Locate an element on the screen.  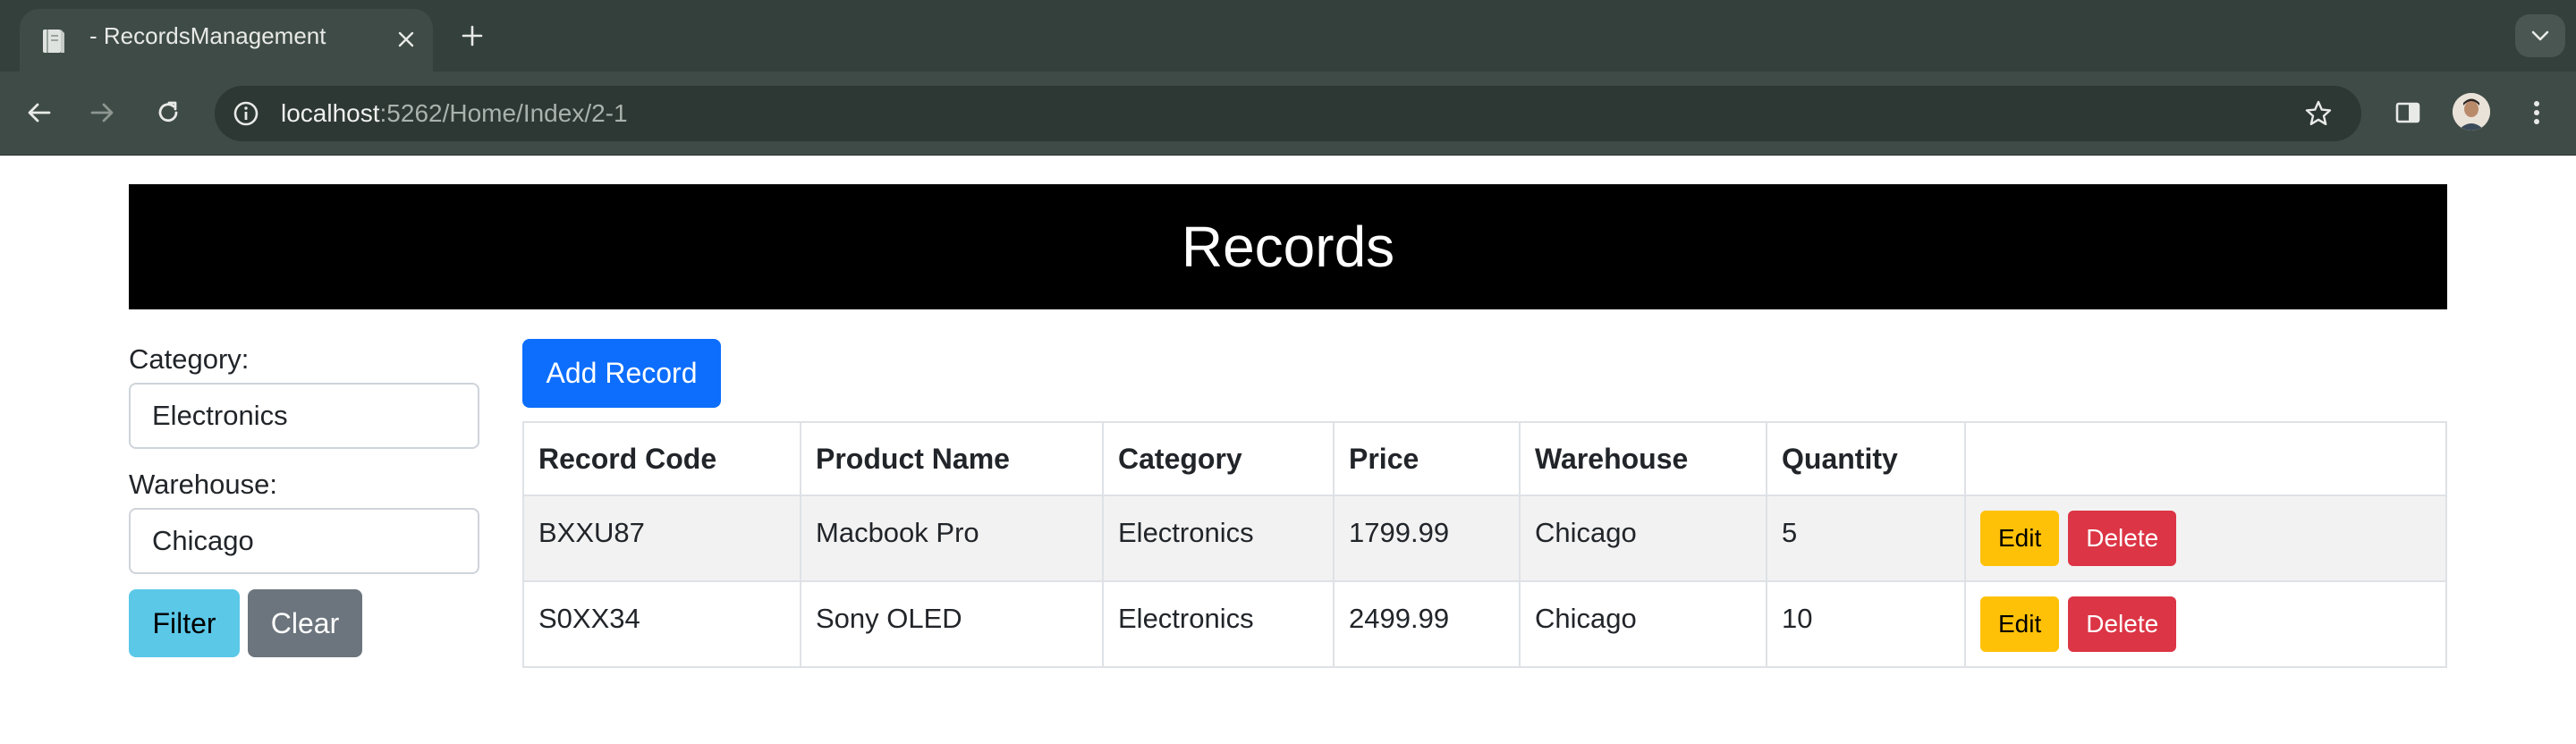
column-header-category: Category is located at coordinates (1218, 458).